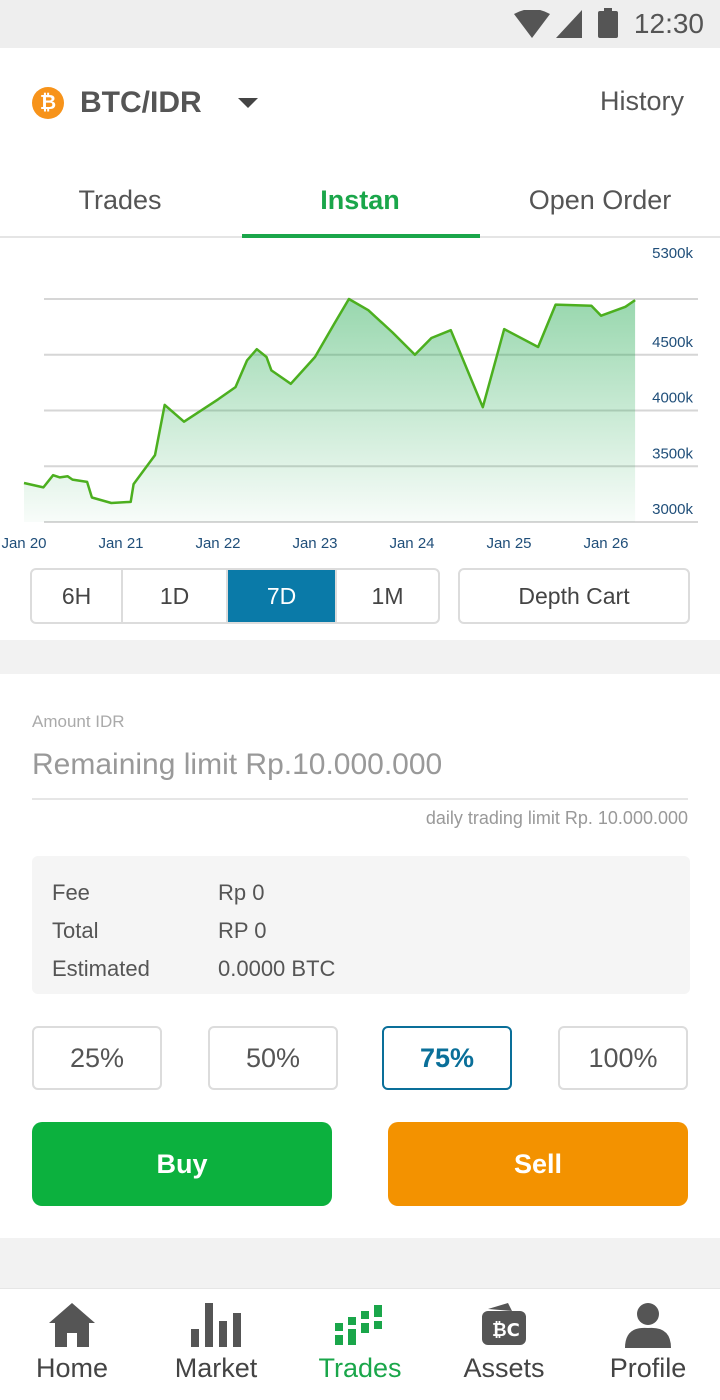 Image resolution: width=720 pixels, height=1400 pixels. What do you see at coordinates (176, 596) in the screenshot?
I see `range-1d-button: 1D` at bounding box center [176, 596].